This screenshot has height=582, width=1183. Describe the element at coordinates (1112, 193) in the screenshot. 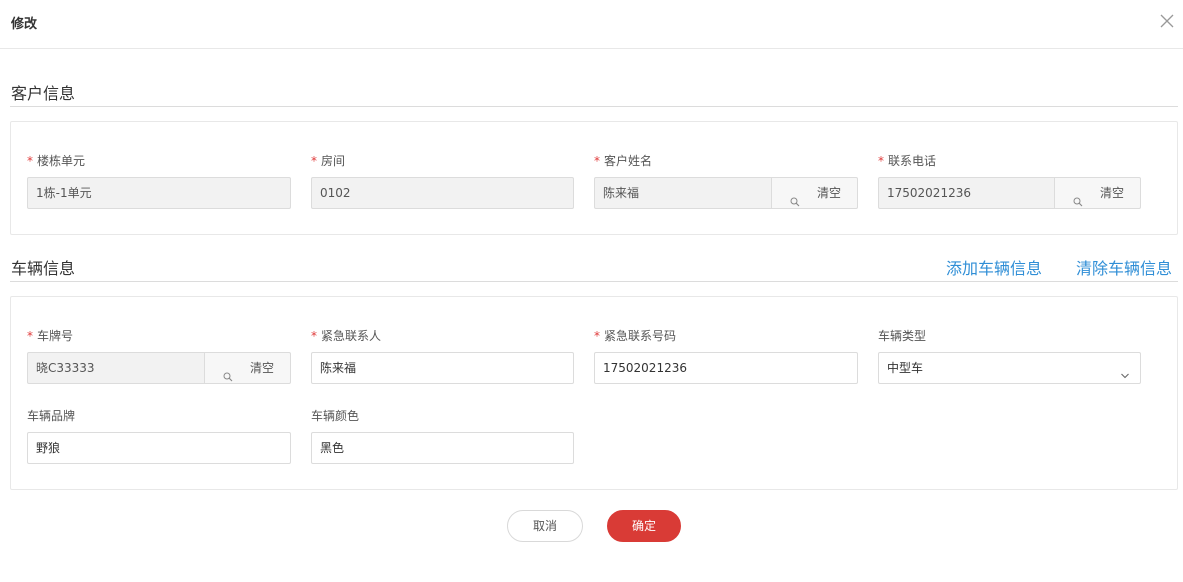

I see `customer-phone-clear-label: 清空` at that location.